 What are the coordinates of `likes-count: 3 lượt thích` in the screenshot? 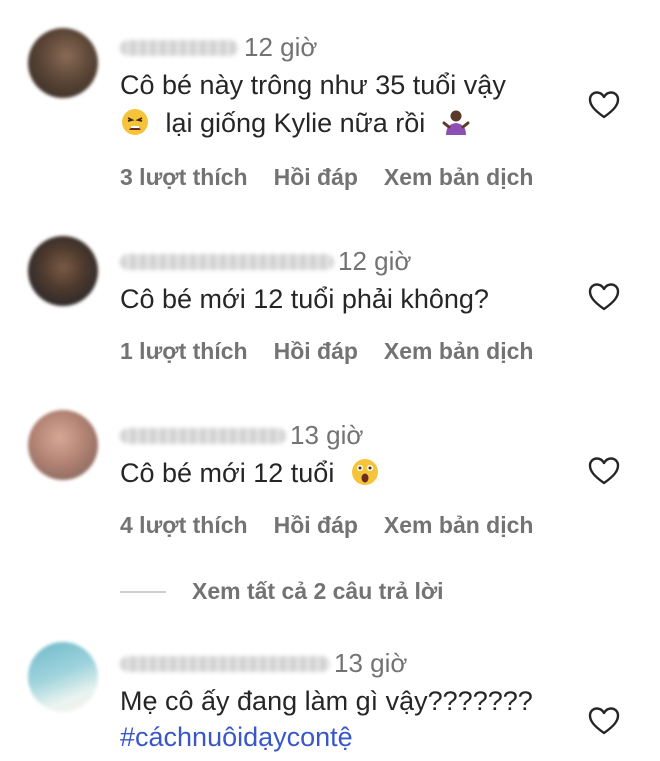 It's located at (184, 177).